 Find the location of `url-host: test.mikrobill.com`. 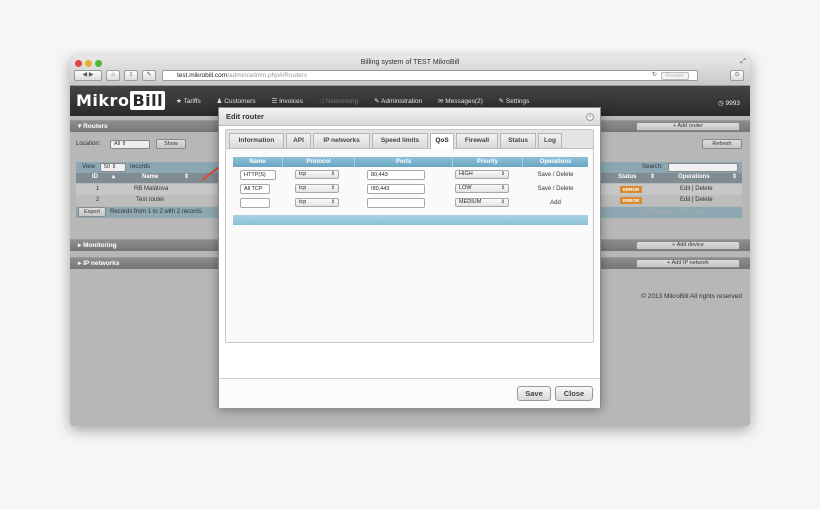

url-host: test.mikrobill.com is located at coordinates (202, 75).